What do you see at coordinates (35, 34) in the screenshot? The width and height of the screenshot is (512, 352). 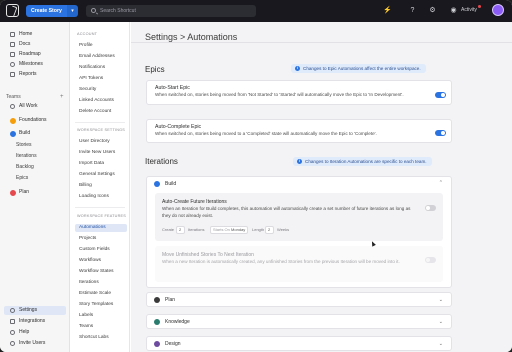 I see `sidebar-item-home: Home` at bounding box center [35, 34].